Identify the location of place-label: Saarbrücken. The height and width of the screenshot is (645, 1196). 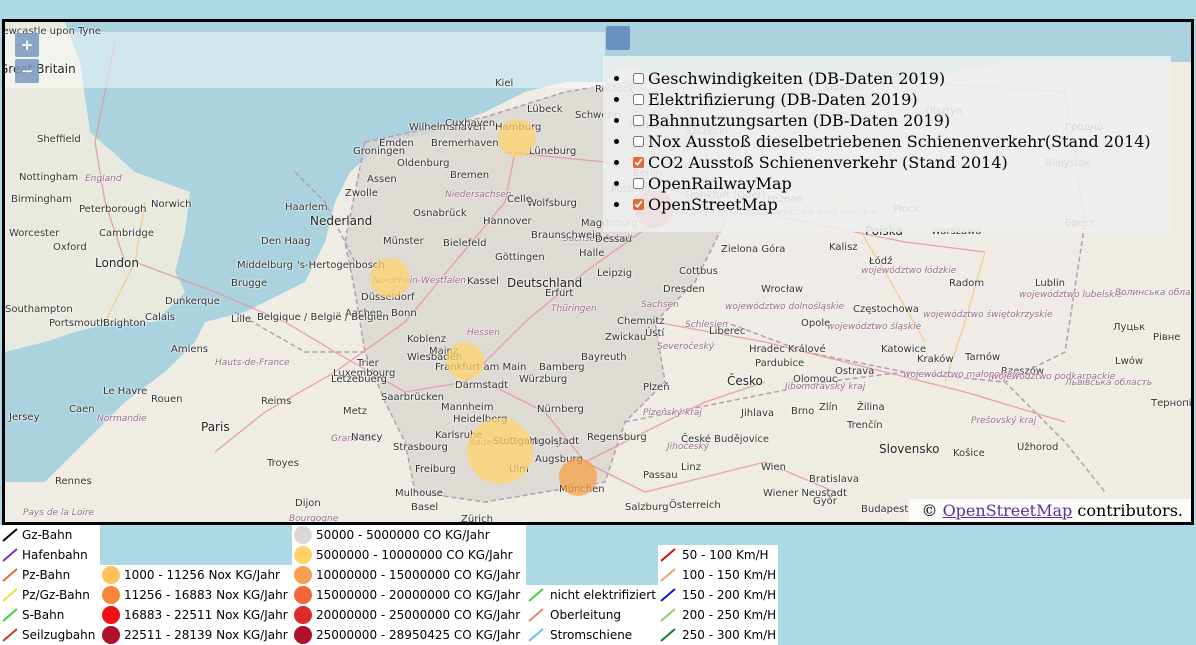
(412, 397).